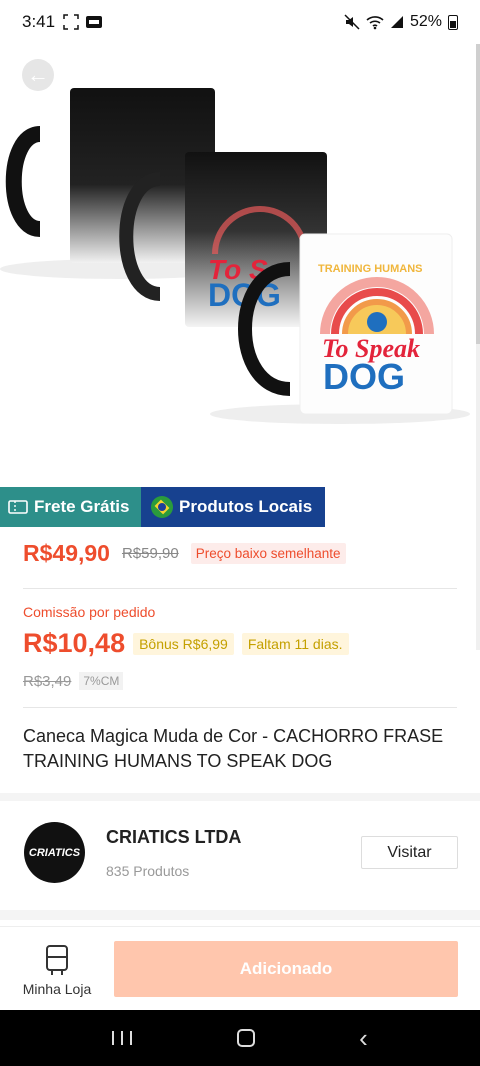 Image resolution: width=480 pixels, height=1066 pixels. Describe the element at coordinates (150, 553) in the screenshot. I see `original-price: R$59,90` at that location.